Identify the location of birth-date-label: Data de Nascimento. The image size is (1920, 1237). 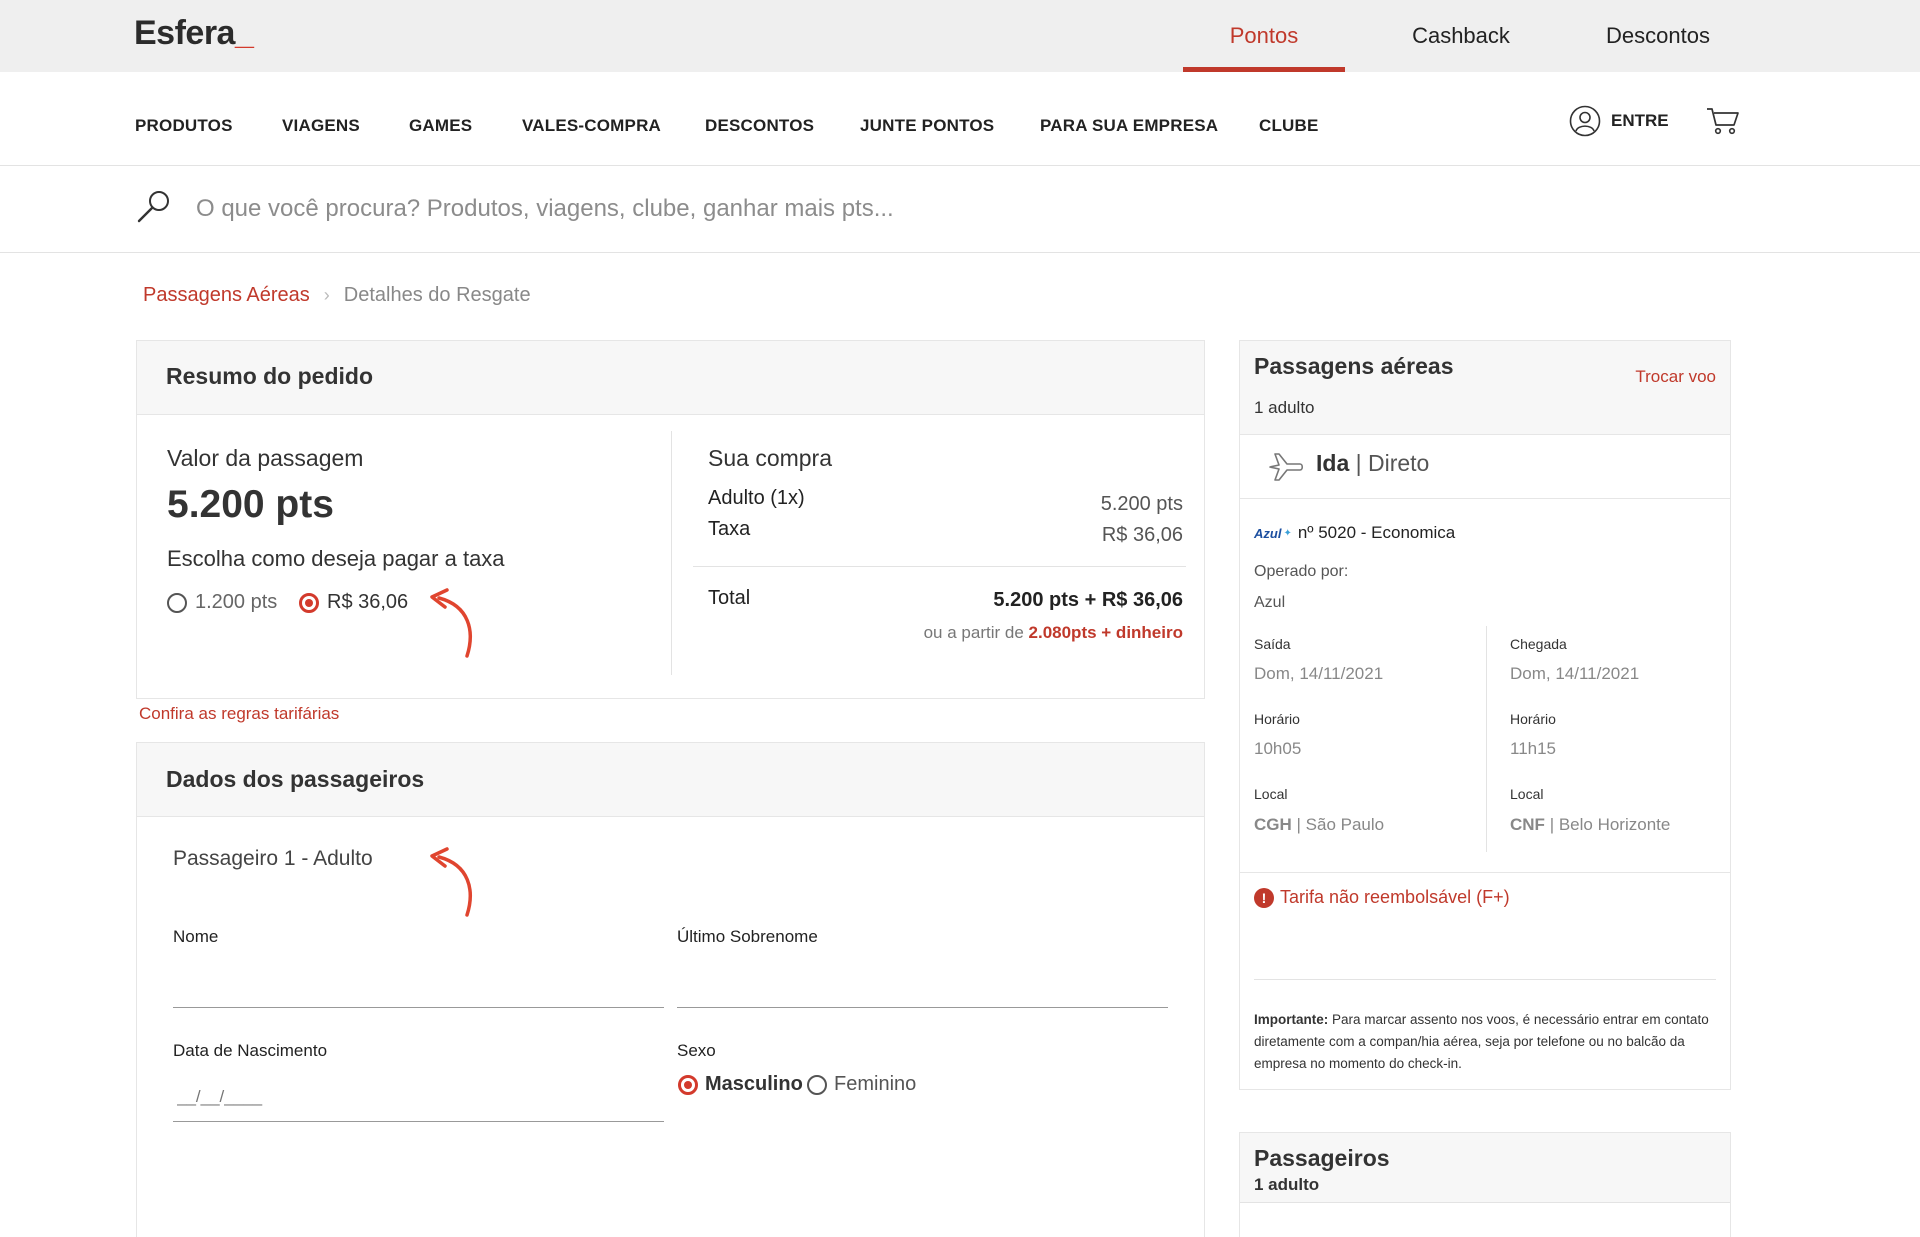
(250, 1050).